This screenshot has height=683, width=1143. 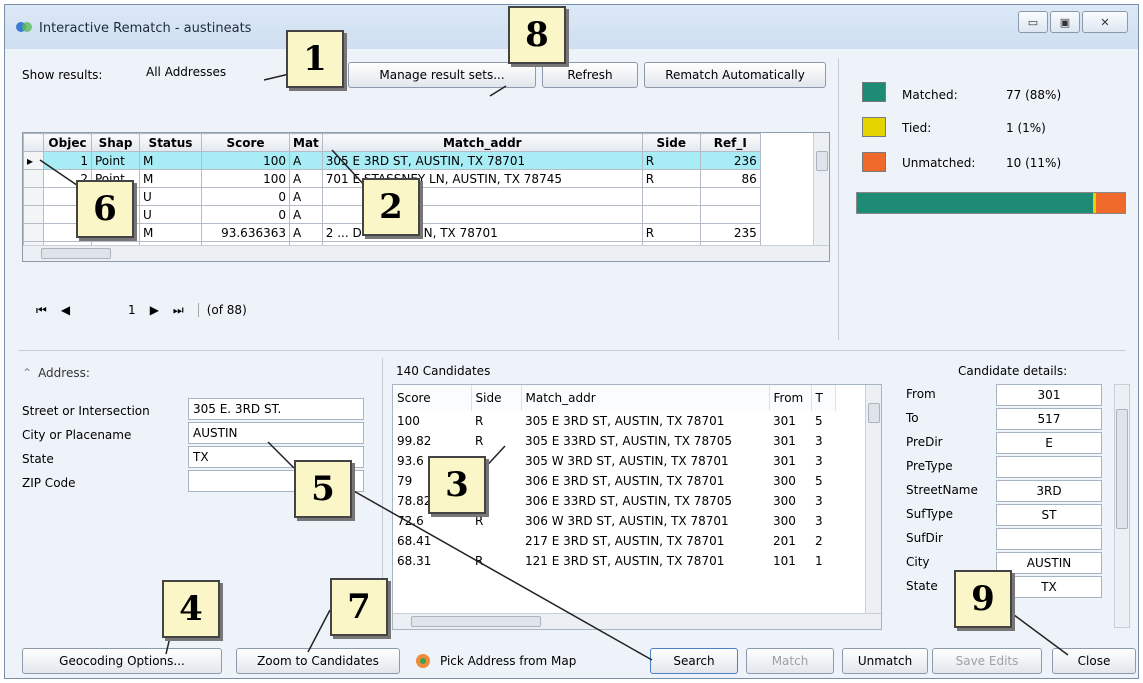 I want to click on matched-swatch, so click(x=874, y=92).